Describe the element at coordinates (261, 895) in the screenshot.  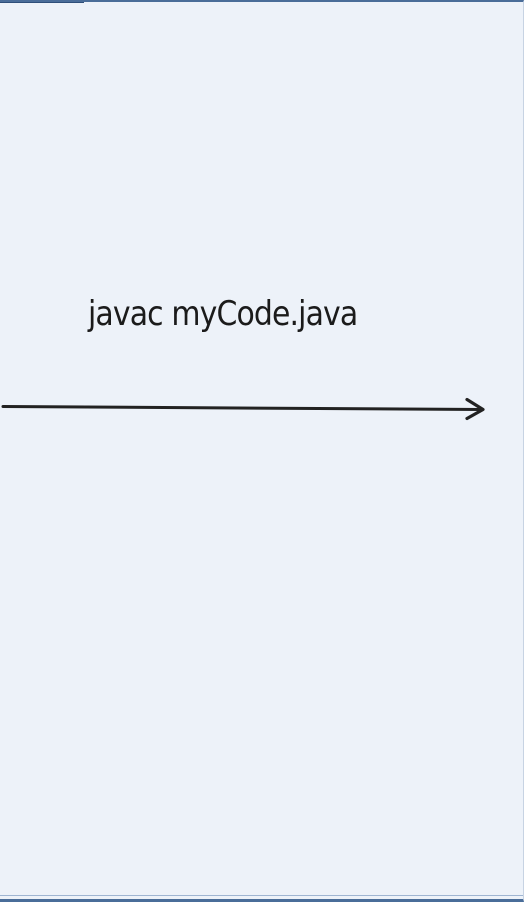
I see `bottom-edge-highlight` at that location.